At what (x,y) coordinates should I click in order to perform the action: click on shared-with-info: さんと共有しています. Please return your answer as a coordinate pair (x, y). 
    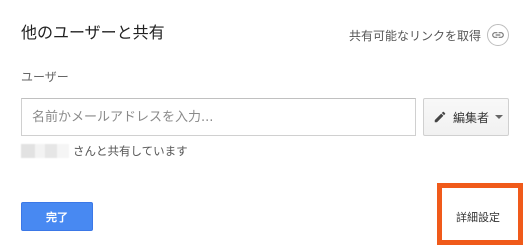
    Looking at the image, I should click on (104, 151).